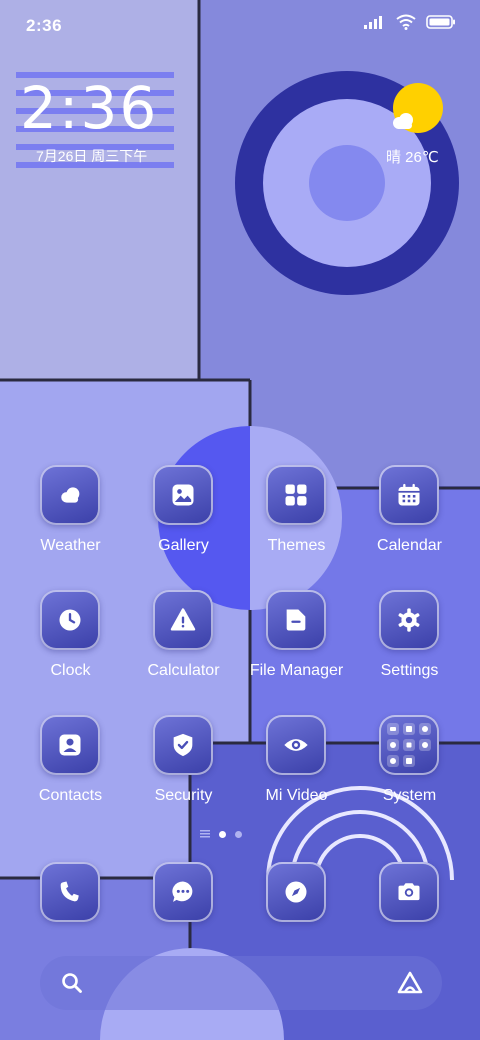  What do you see at coordinates (240, 25) in the screenshot?
I see `status-bar: 2:36` at bounding box center [240, 25].